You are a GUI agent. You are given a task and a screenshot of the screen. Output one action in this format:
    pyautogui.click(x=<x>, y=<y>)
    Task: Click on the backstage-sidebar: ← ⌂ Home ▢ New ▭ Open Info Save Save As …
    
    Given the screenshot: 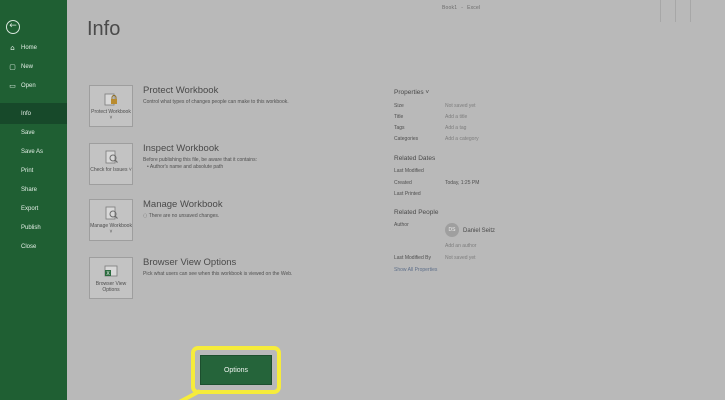 What is the action you would take?
    pyautogui.click(x=33, y=200)
    